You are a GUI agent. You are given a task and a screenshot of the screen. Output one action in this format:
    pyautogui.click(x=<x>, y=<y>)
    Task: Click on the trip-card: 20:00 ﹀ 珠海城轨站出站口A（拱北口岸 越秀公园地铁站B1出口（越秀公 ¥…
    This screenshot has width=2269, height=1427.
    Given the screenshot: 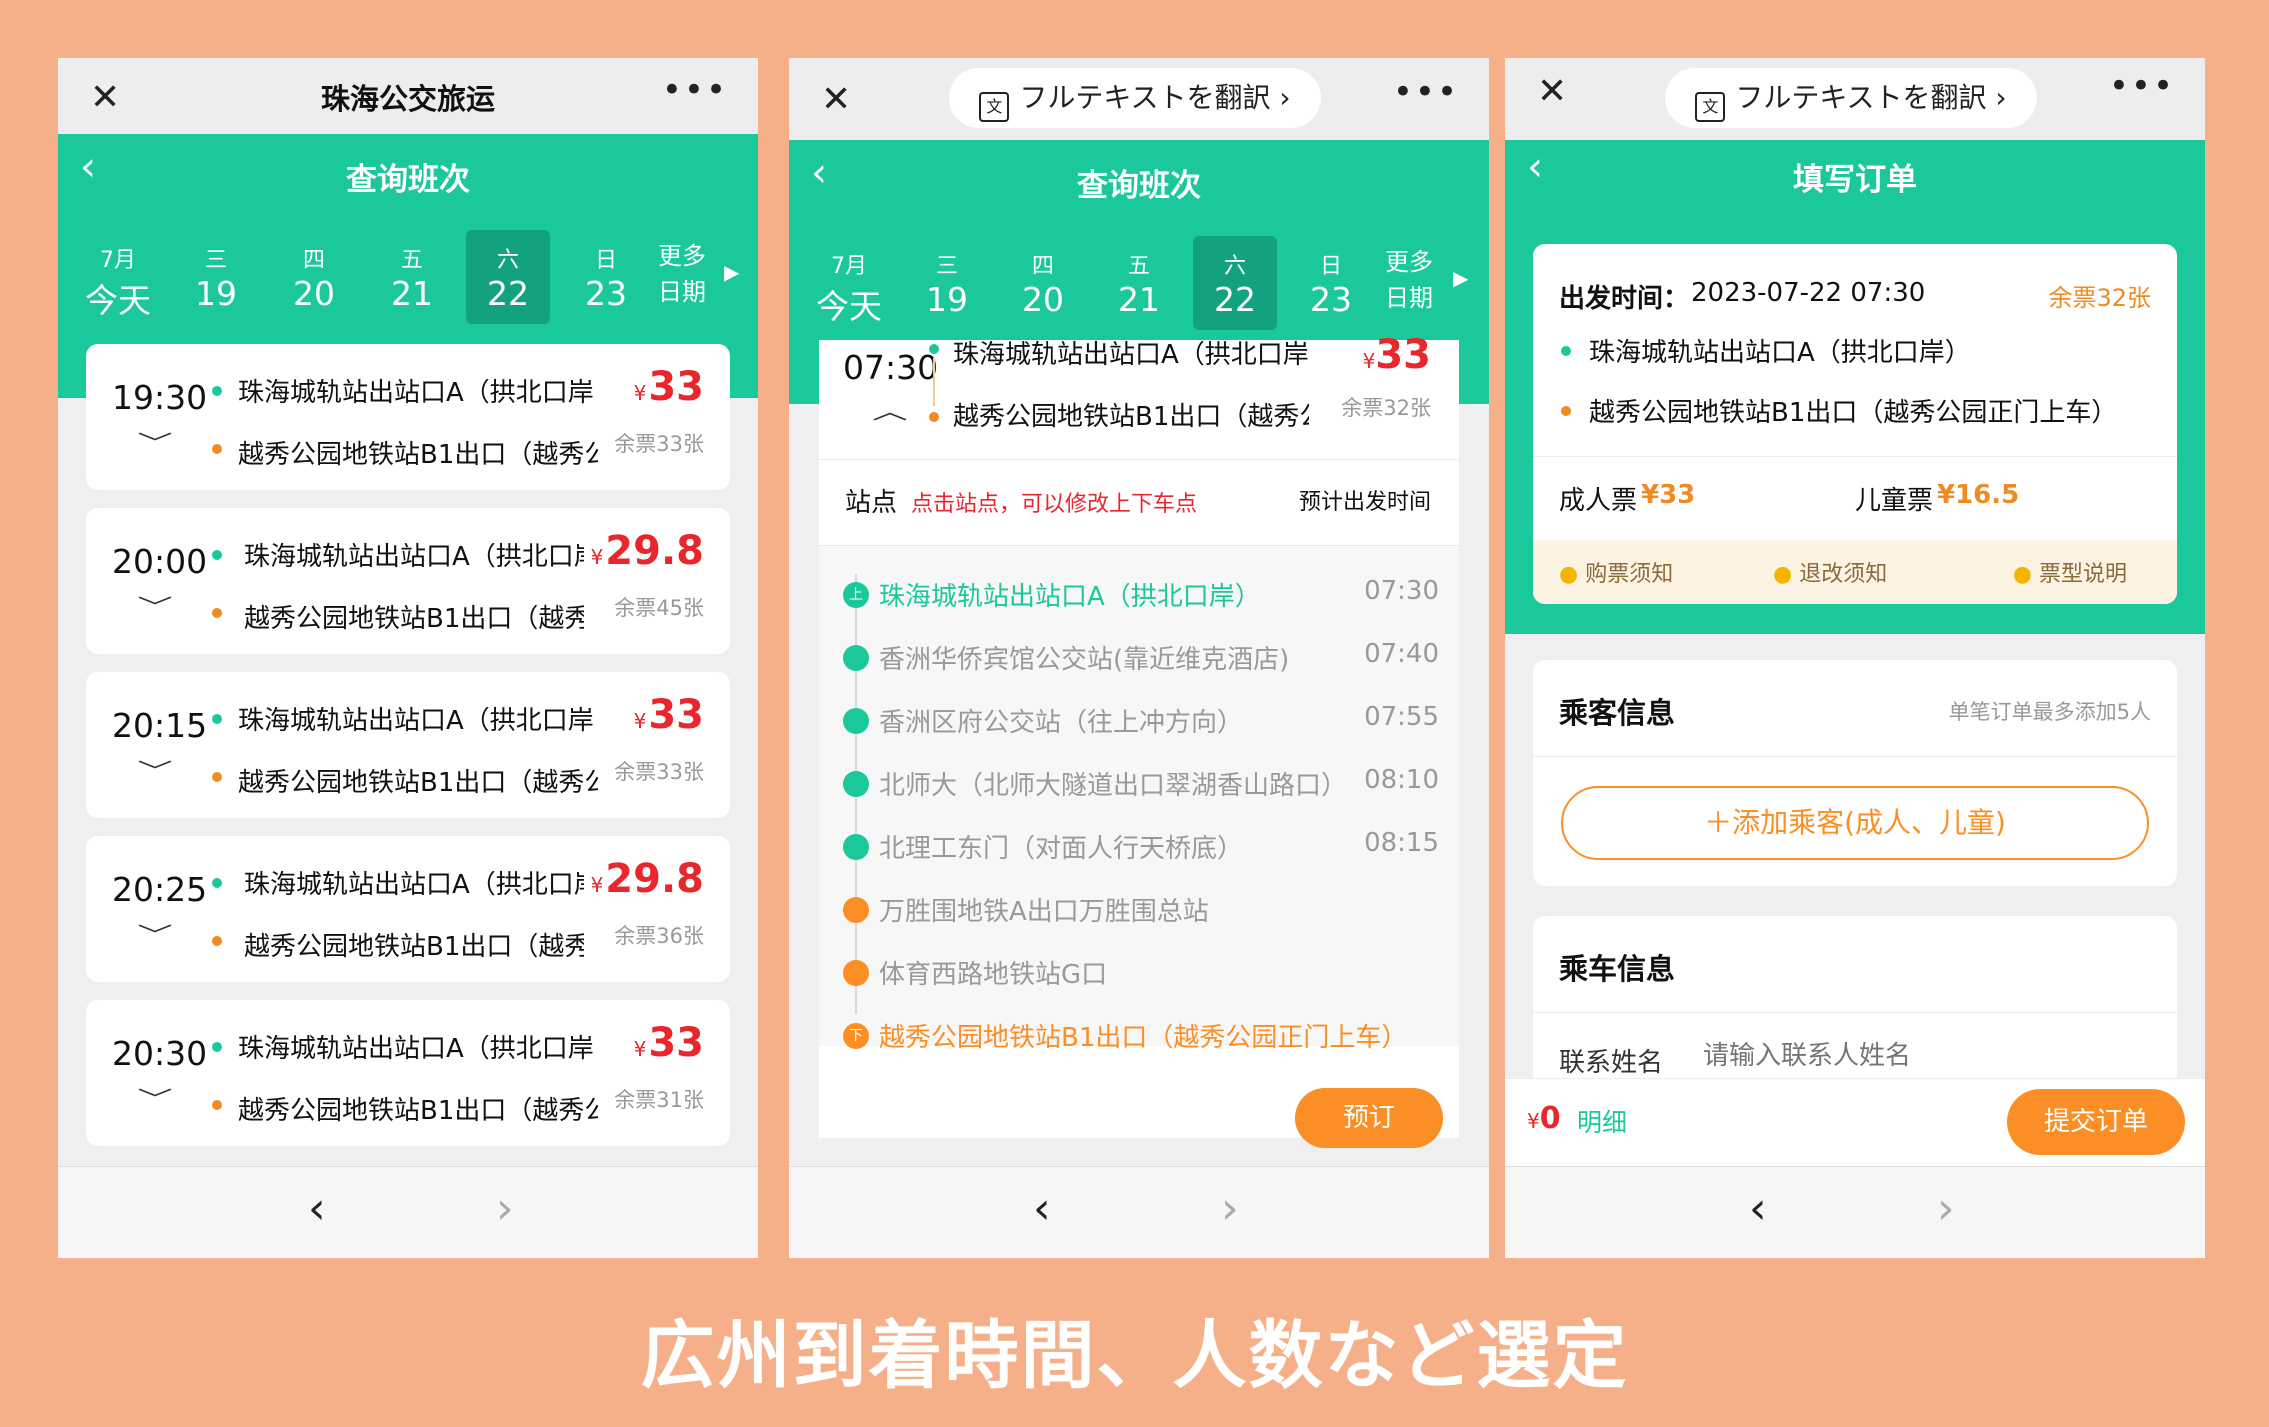 What is the action you would take?
    pyautogui.click(x=408, y=581)
    